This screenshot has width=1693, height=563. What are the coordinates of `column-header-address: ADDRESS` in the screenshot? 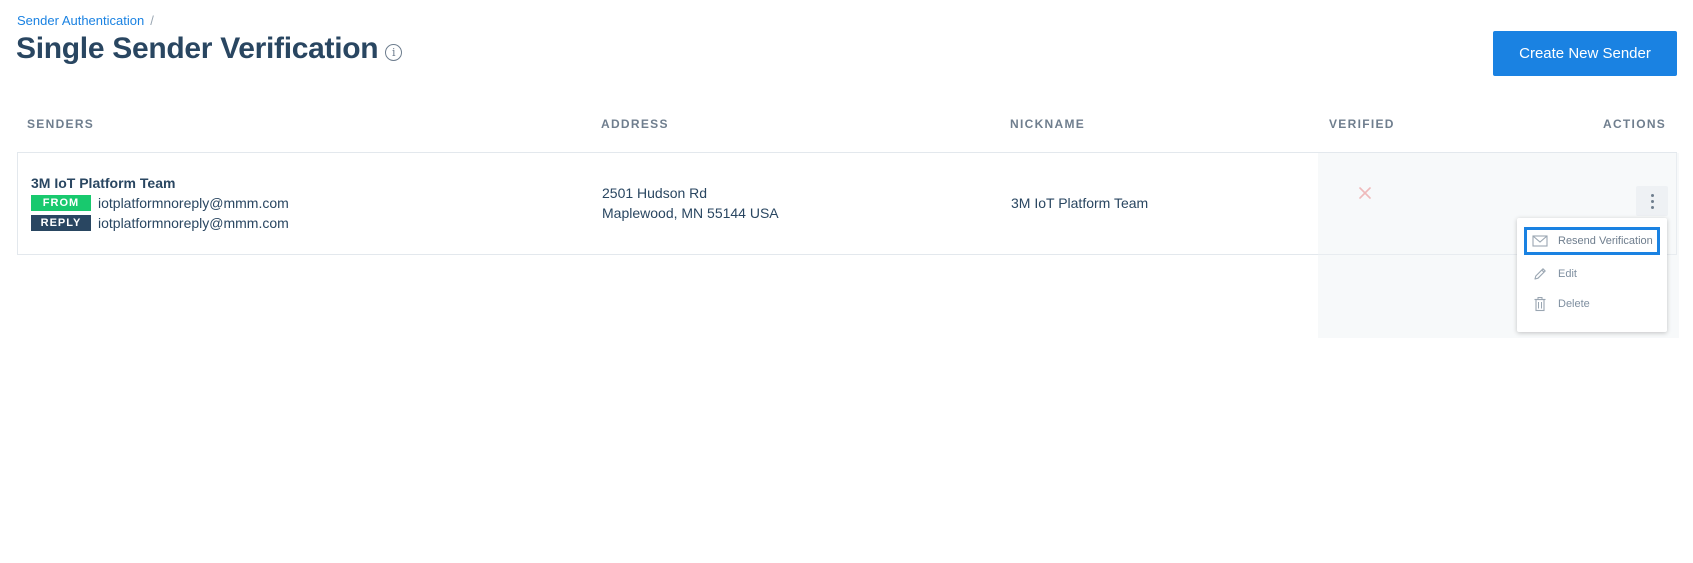 It's located at (635, 124).